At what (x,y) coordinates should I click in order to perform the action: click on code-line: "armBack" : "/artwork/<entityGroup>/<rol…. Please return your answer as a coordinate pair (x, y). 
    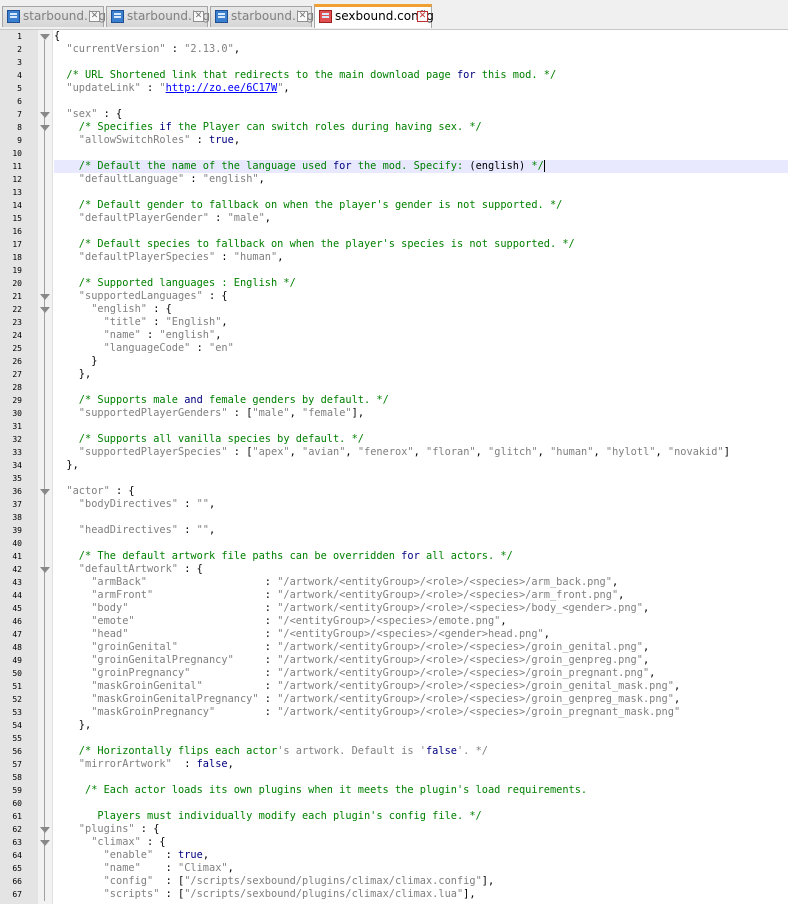
    Looking at the image, I should click on (336, 582).